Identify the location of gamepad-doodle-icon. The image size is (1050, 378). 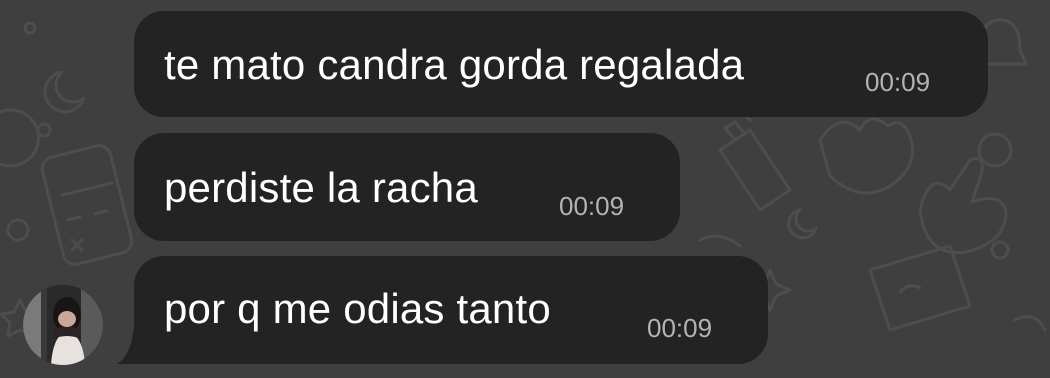
(920, 288).